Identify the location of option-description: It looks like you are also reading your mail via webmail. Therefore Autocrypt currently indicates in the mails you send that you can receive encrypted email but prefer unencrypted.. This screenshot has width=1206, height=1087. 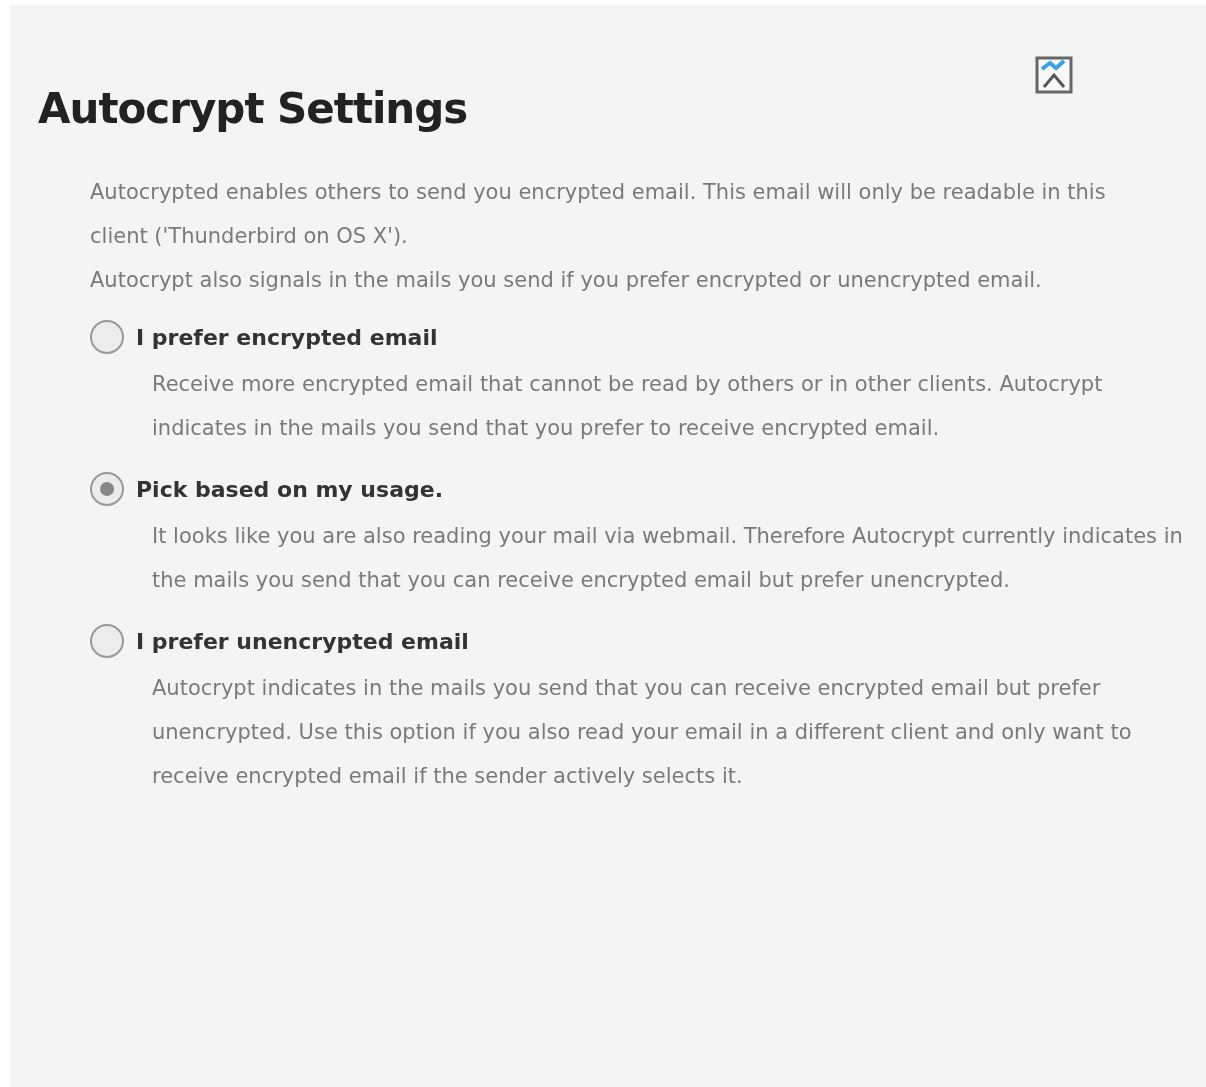
(667, 558).